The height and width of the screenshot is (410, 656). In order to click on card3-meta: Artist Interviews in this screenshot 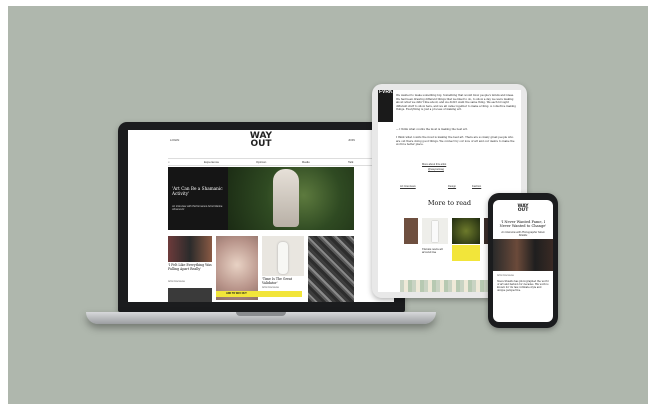, I will do `click(270, 287)`.